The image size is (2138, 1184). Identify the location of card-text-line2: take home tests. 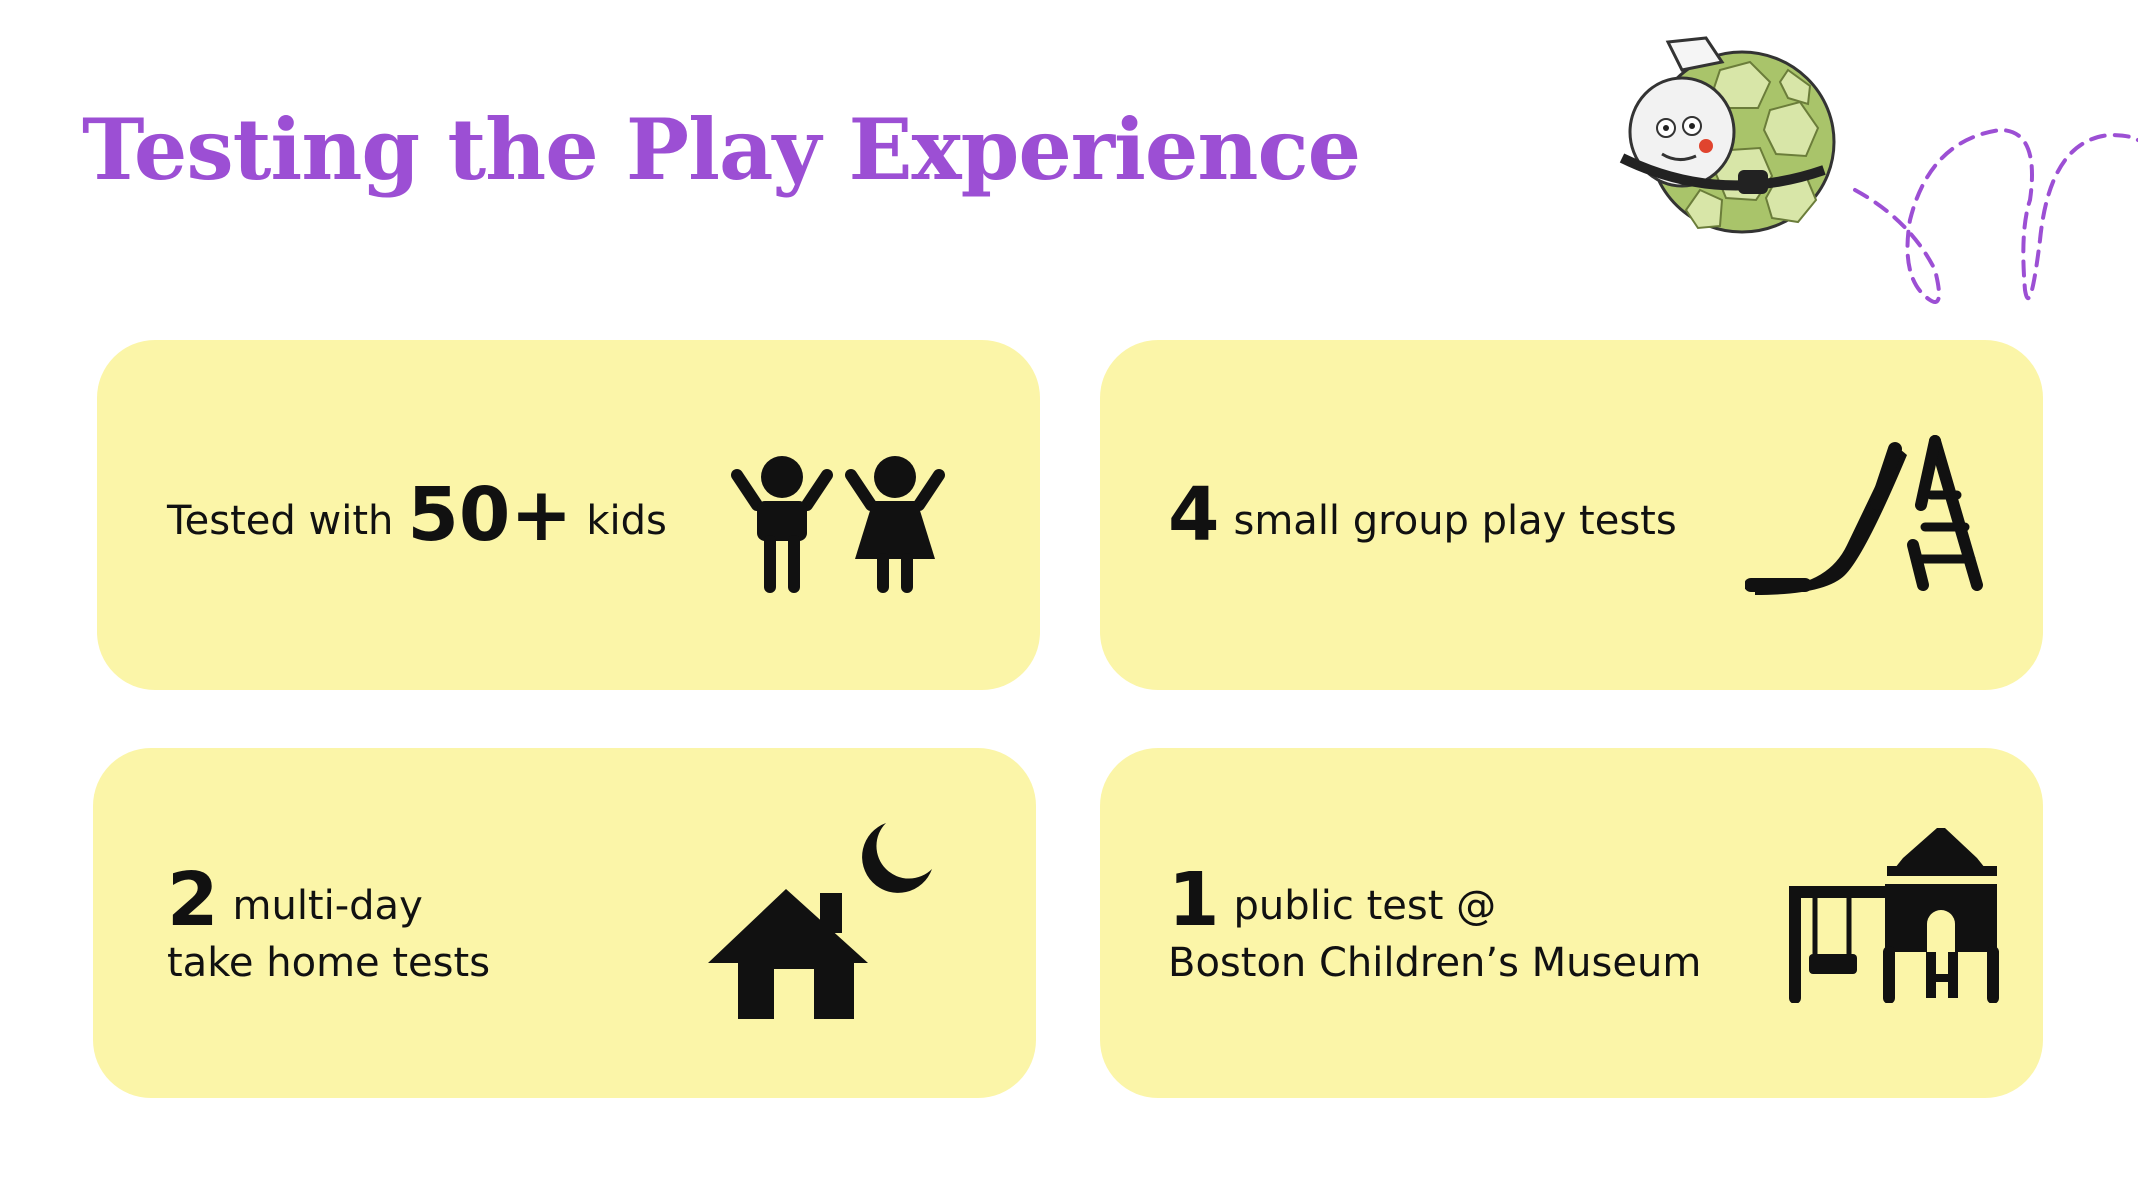
(329, 963).